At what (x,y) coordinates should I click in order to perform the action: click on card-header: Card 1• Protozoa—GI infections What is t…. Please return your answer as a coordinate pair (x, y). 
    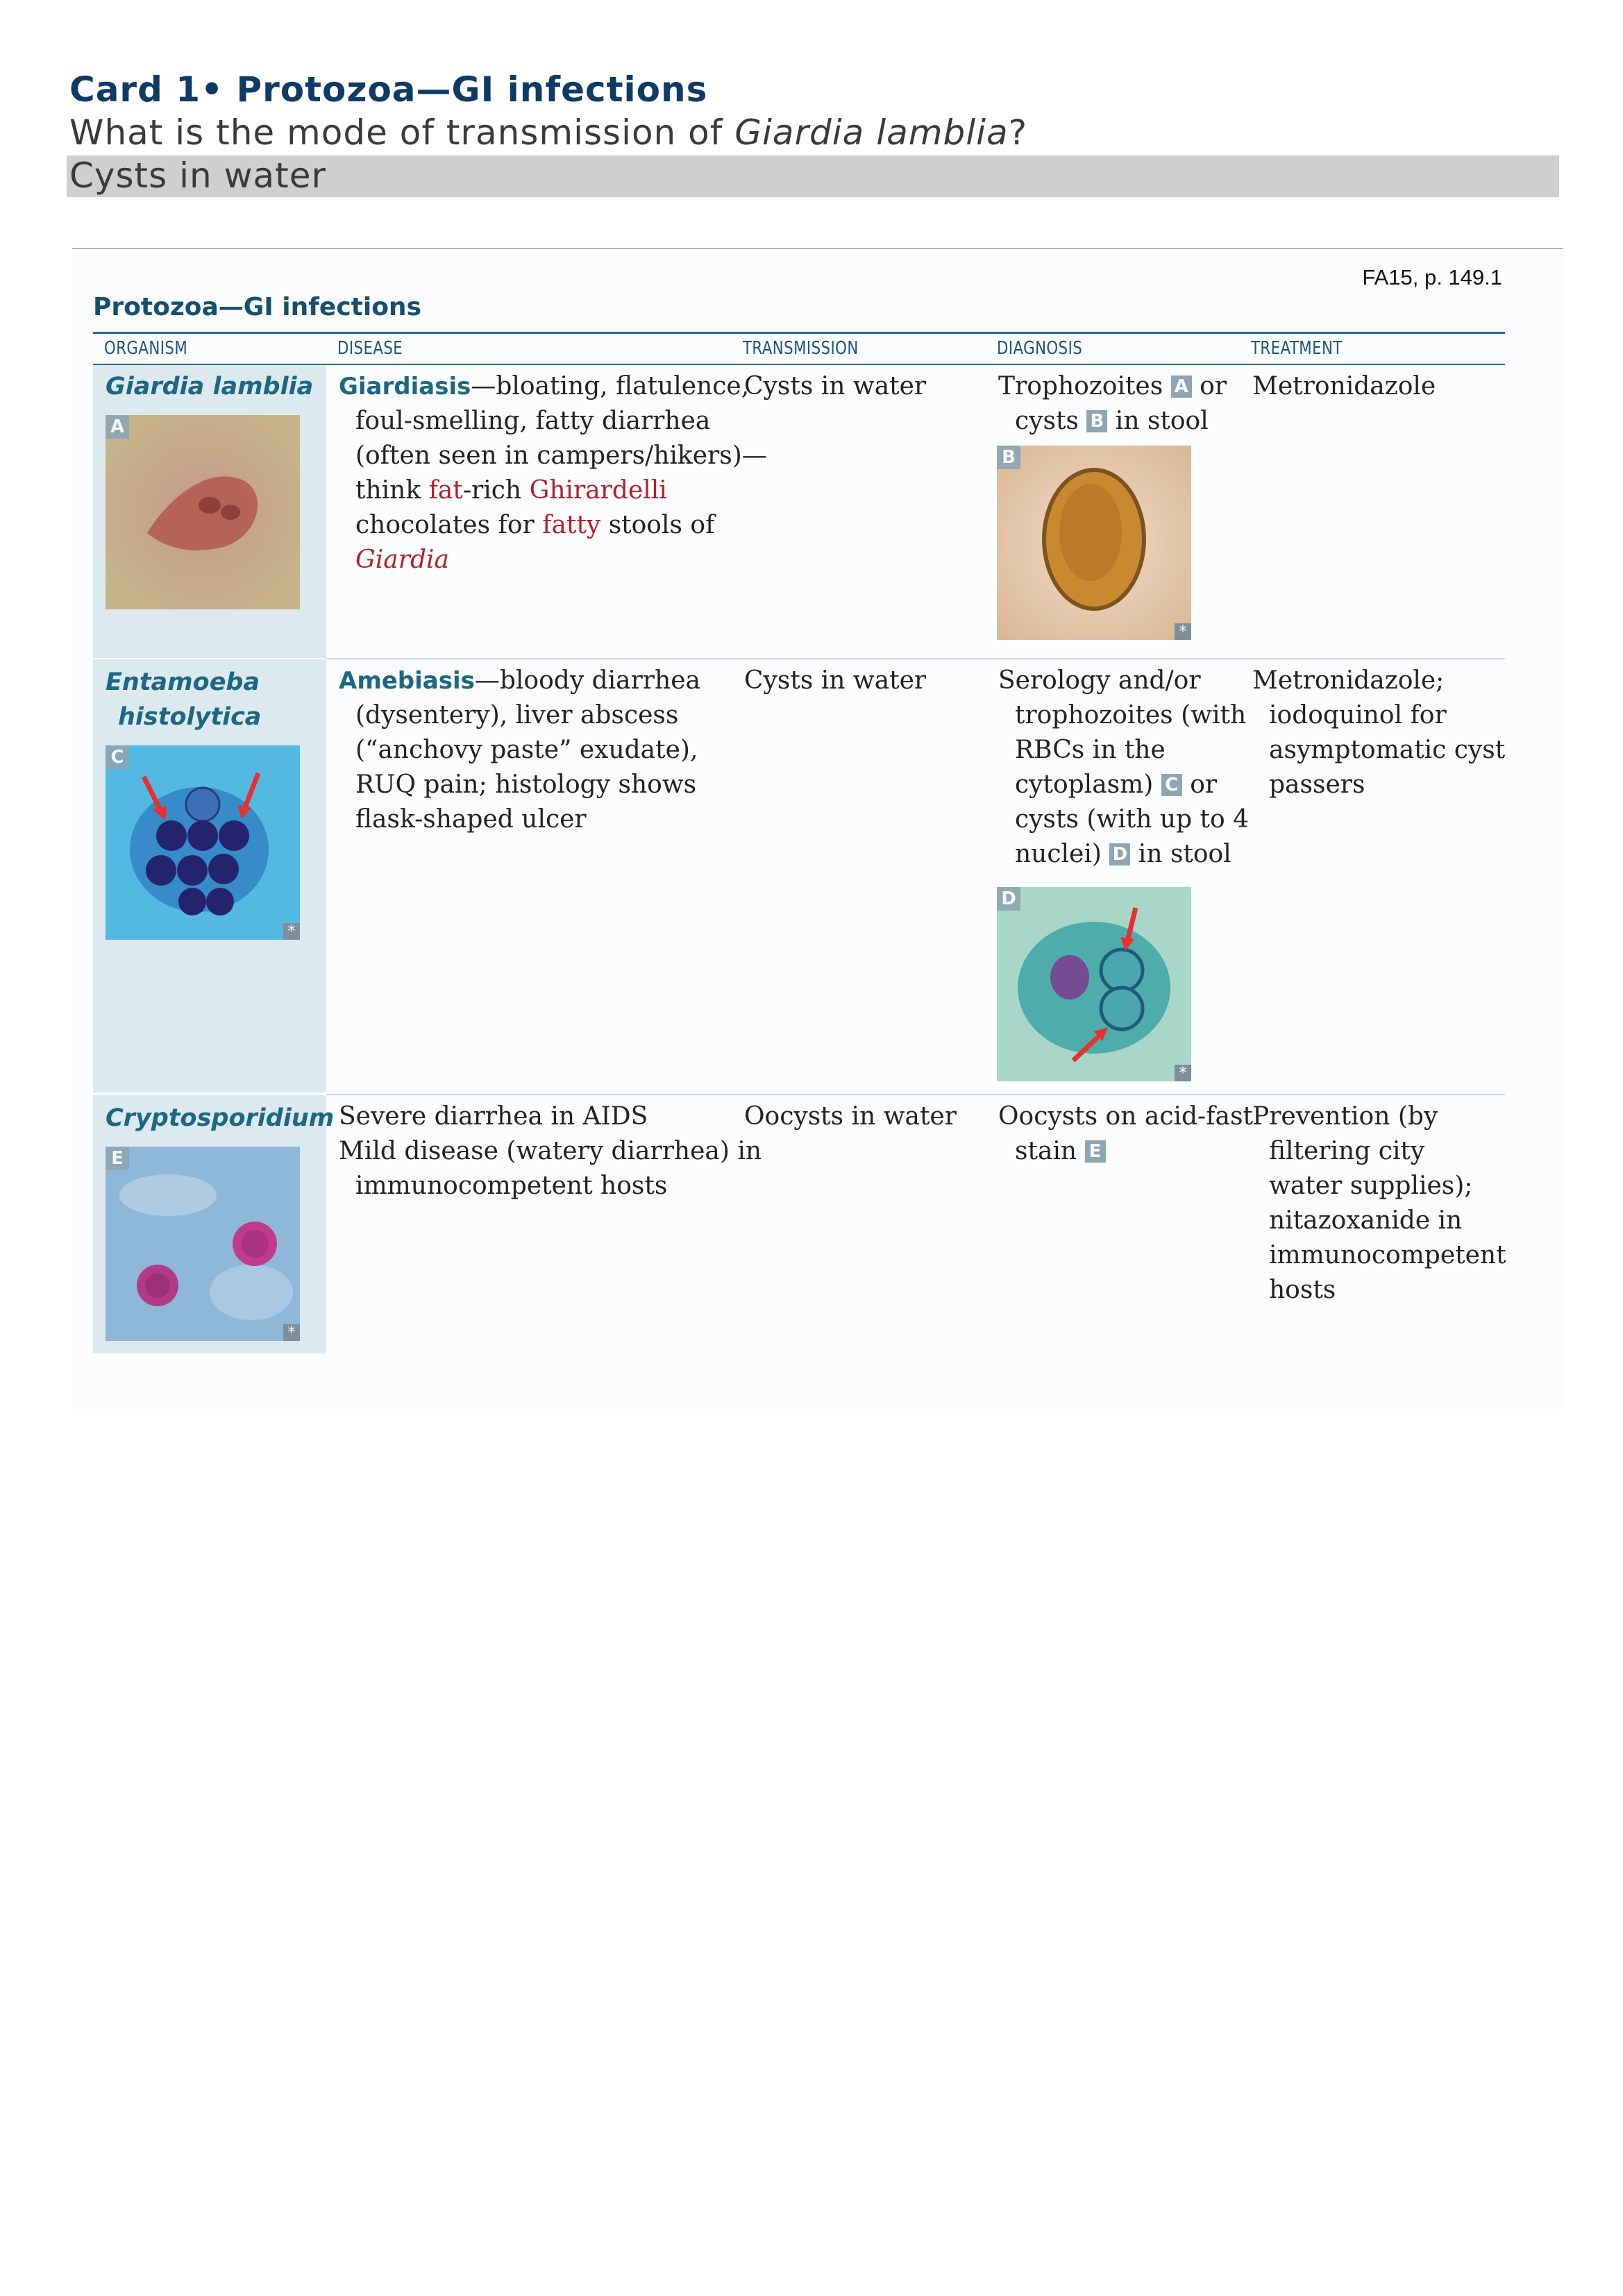
    Looking at the image, I should click on (815, 111).